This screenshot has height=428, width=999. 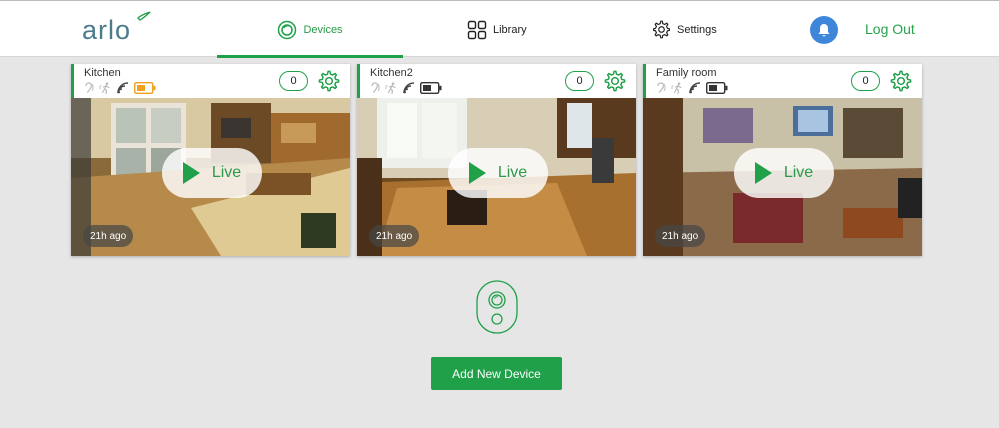 I want to click on nav-devices-label: Devices, so click(x=323, y=29).